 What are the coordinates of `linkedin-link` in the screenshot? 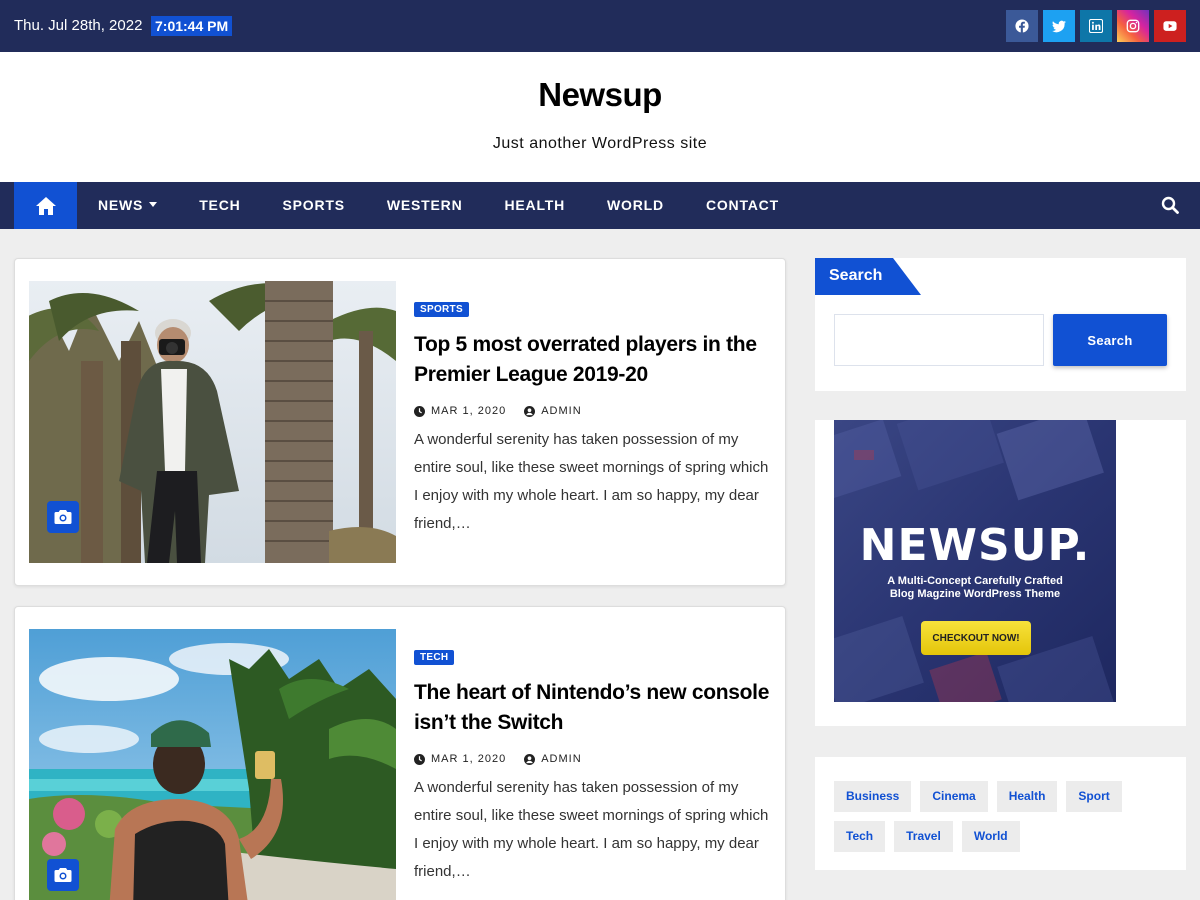 It's located at (1096, 26).